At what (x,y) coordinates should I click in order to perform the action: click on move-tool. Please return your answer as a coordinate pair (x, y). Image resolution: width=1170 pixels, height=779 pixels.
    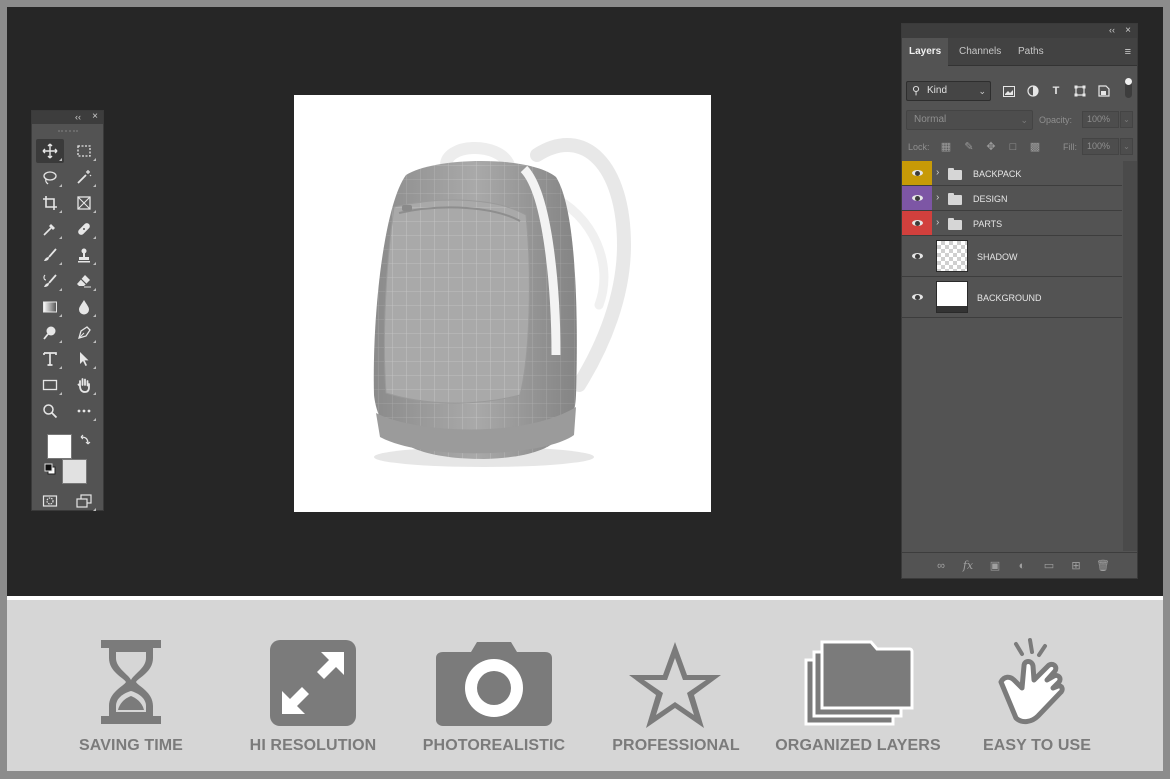
    Looking at the image, I should click on (50, 151).